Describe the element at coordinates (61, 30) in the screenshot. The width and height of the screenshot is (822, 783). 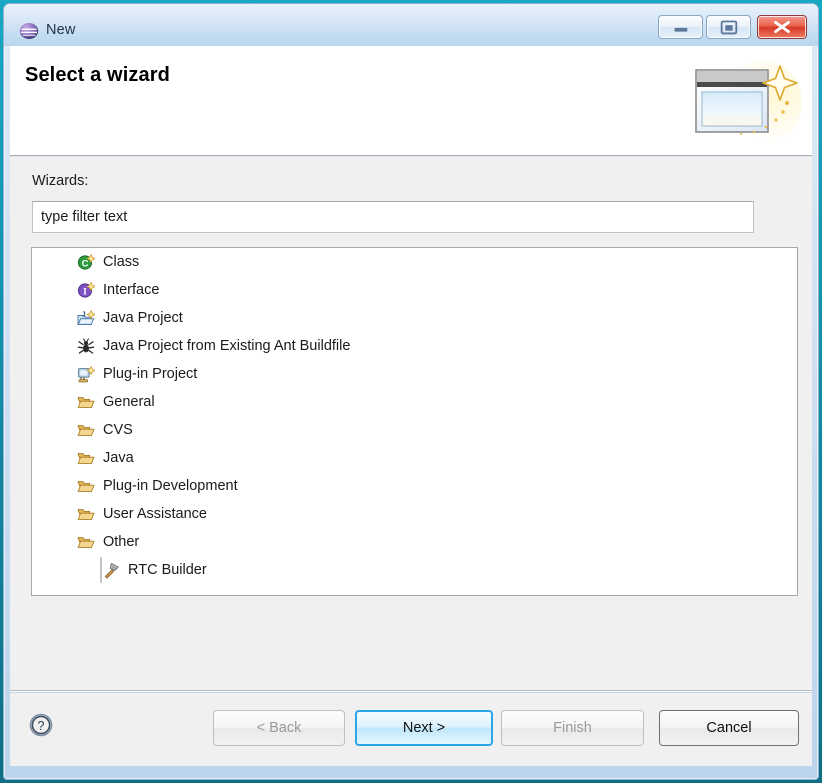
I see `window-title: New` at that location.